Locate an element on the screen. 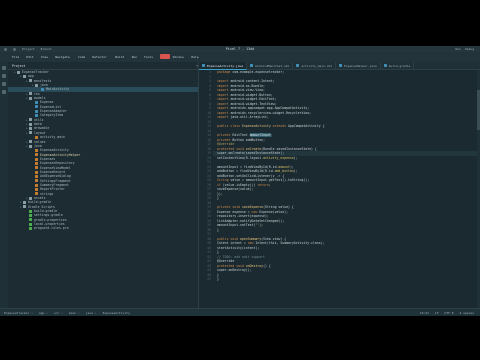  code-line: } is located at coordinates (346, 279).